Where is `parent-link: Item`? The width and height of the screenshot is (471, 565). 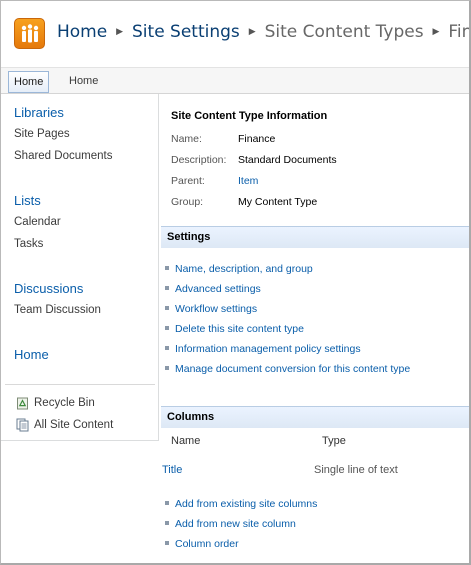
parent-link: Item is located at coordinates (248, 181).